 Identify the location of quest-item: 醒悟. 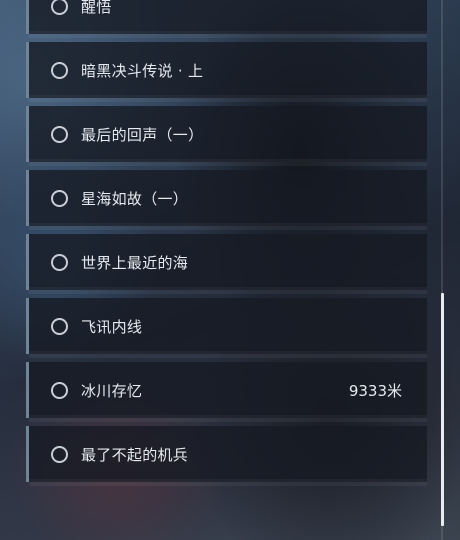
(226, 19).